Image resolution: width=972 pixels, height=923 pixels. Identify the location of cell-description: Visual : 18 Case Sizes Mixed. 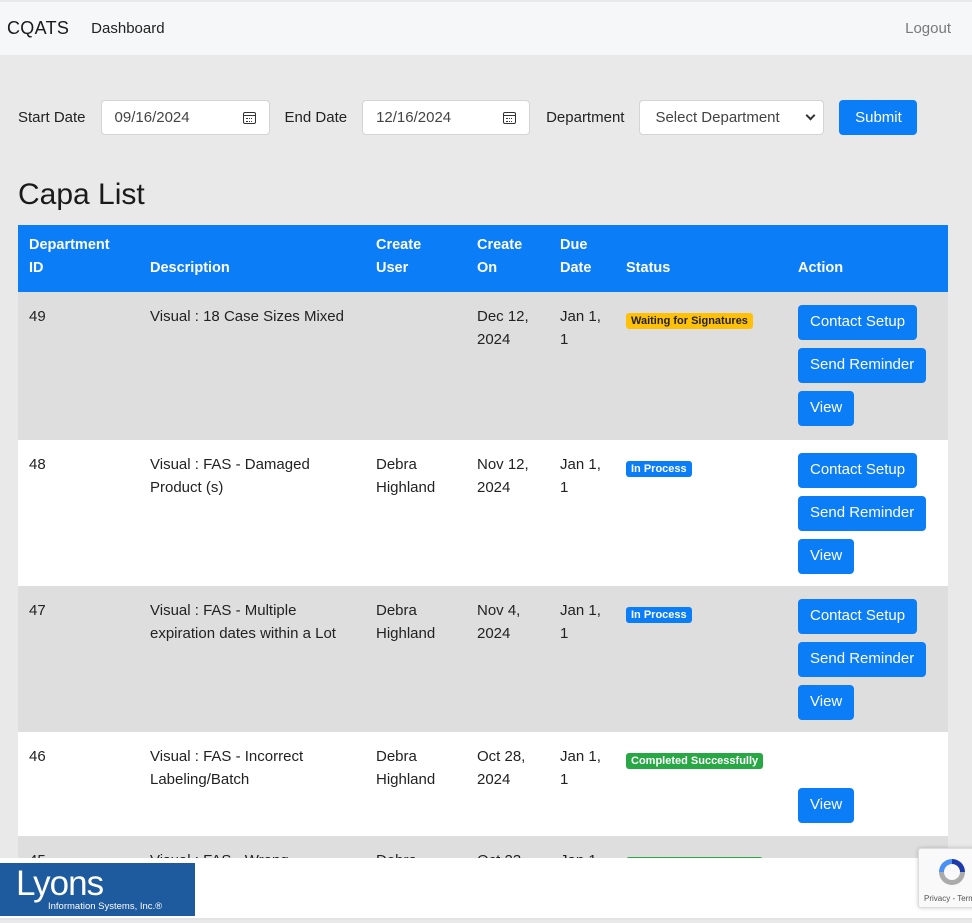
(247, 316).